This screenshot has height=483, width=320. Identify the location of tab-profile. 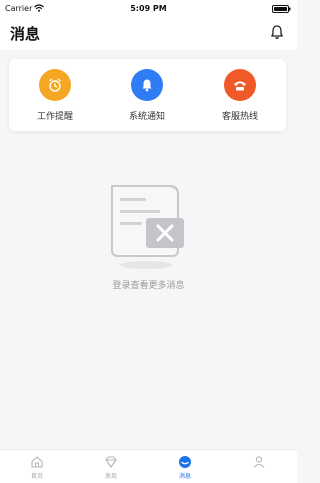
(259, 466).